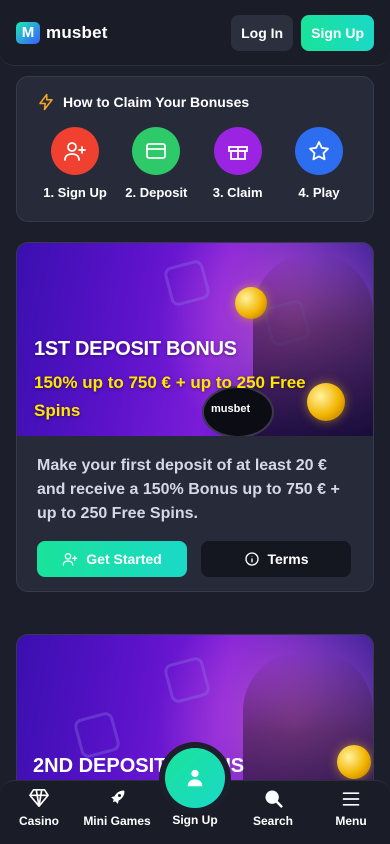 The width and height of the screenshot is (390, 844). What do you see at coordinates (75, 192) in the screenshot?
I see `step-label: 1. Sign Up` at bounding box center [75, 192].